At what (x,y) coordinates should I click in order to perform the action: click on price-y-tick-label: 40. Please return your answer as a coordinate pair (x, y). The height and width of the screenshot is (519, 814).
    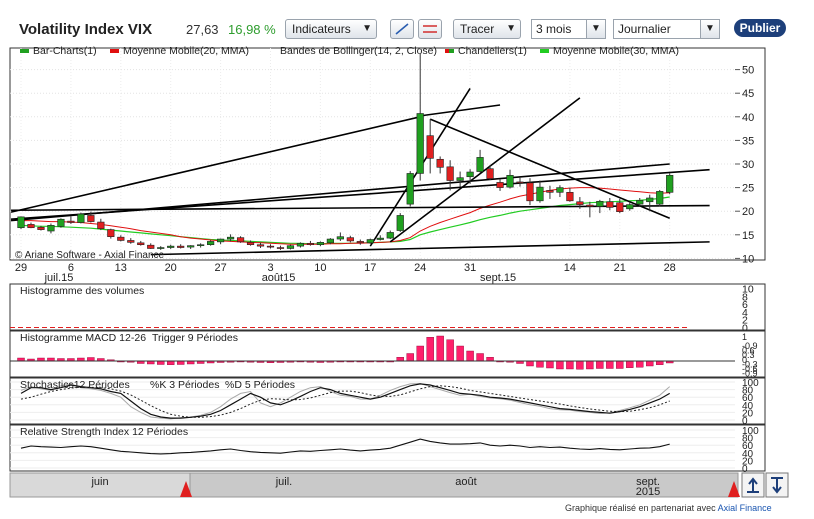
    Looking at the image, I should click on (748, 118).